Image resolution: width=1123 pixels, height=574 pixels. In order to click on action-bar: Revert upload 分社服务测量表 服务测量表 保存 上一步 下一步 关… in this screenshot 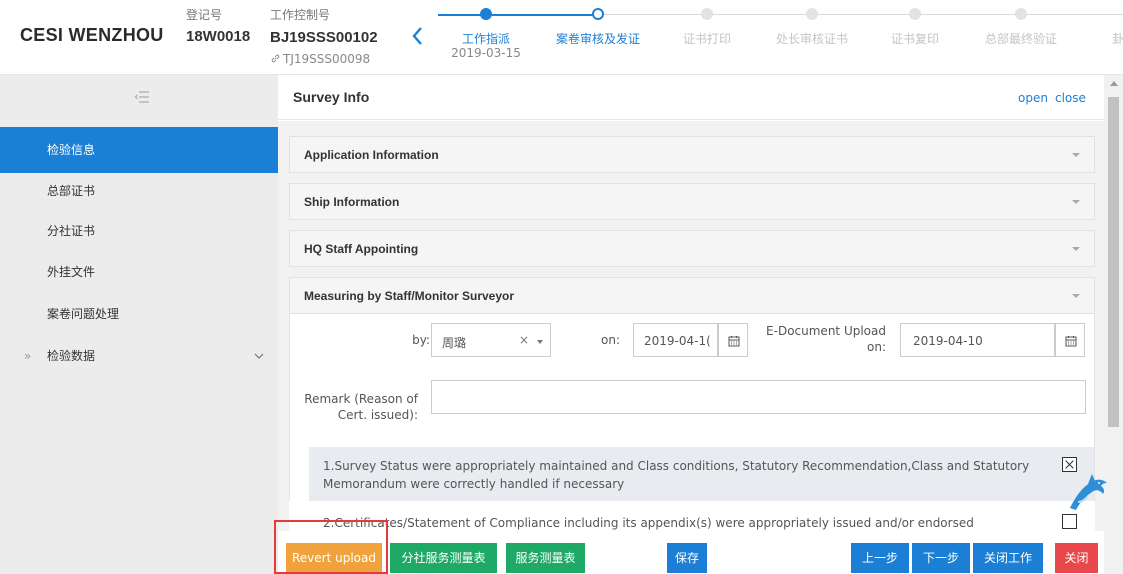, I will do `click(691, 552)`.